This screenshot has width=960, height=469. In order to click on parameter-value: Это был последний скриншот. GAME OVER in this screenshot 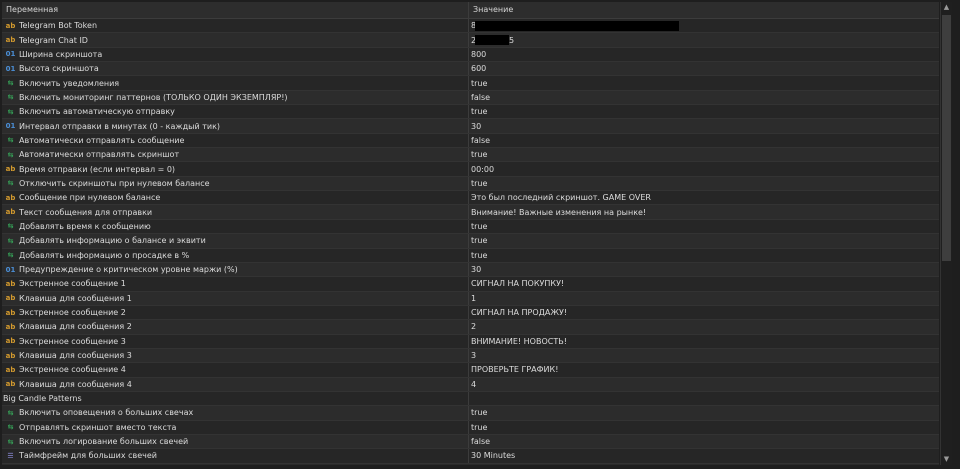, I will do `click(561, 198)`.